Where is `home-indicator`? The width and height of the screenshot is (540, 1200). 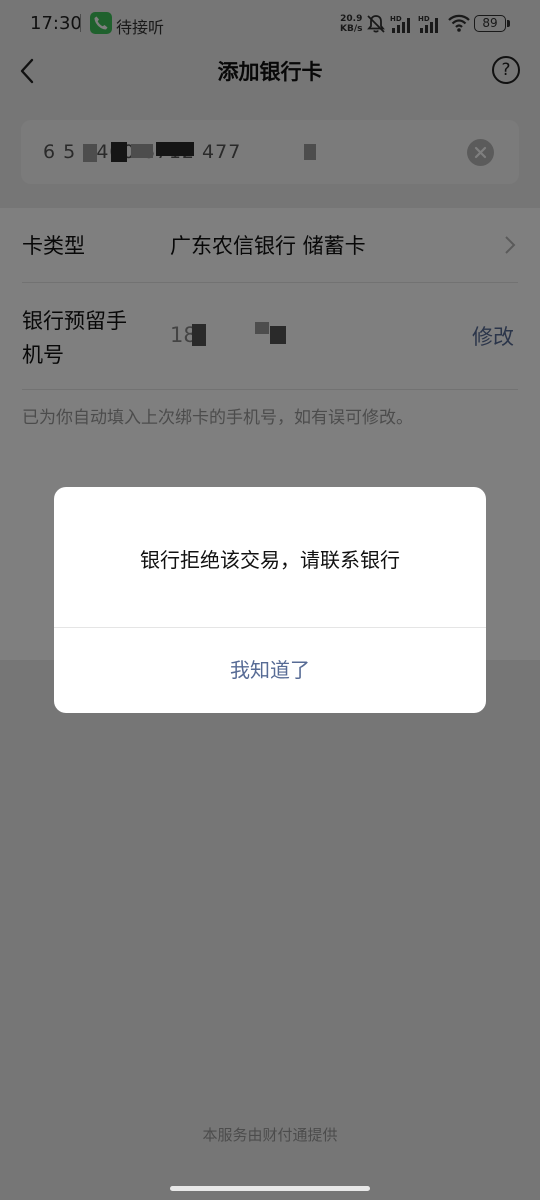
home-indicator is located at coordinates (270, 1188).